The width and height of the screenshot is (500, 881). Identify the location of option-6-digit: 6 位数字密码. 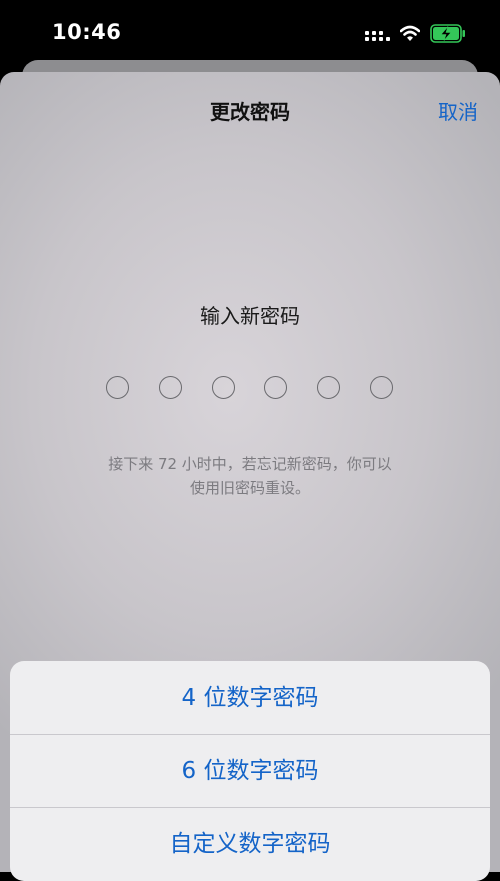
(250, 771).